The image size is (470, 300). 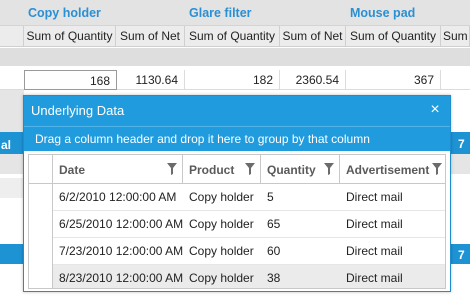 I want to click on pivot-group-copy-holder: Copy holder, so click(x=62, y=13).